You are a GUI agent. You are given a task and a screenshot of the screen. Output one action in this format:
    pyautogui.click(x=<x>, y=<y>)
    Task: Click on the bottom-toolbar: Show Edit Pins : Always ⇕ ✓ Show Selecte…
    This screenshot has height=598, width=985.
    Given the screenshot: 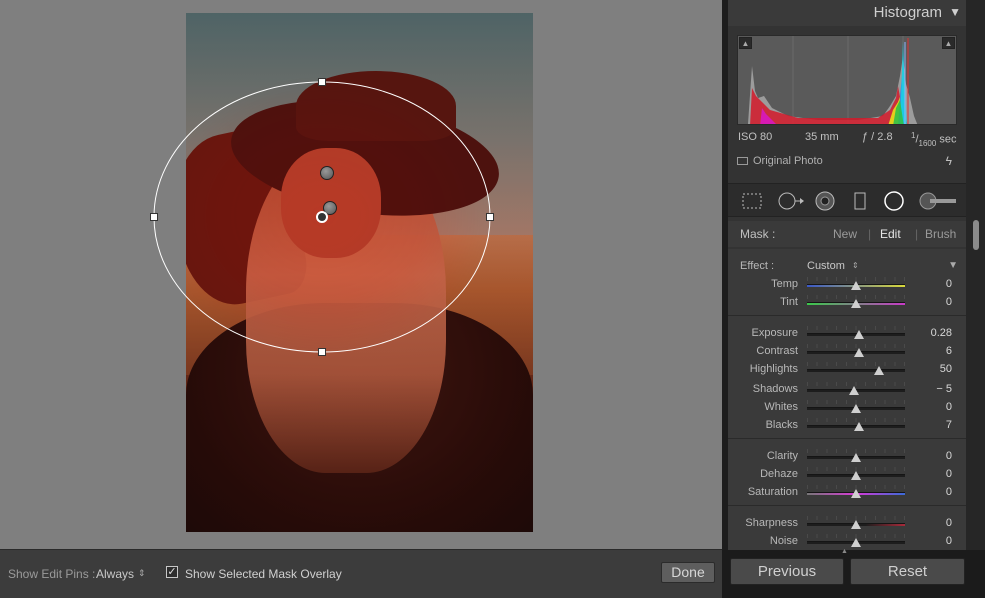 What is the action you would take?
    pyautogui.click(x=361, y=573)
    